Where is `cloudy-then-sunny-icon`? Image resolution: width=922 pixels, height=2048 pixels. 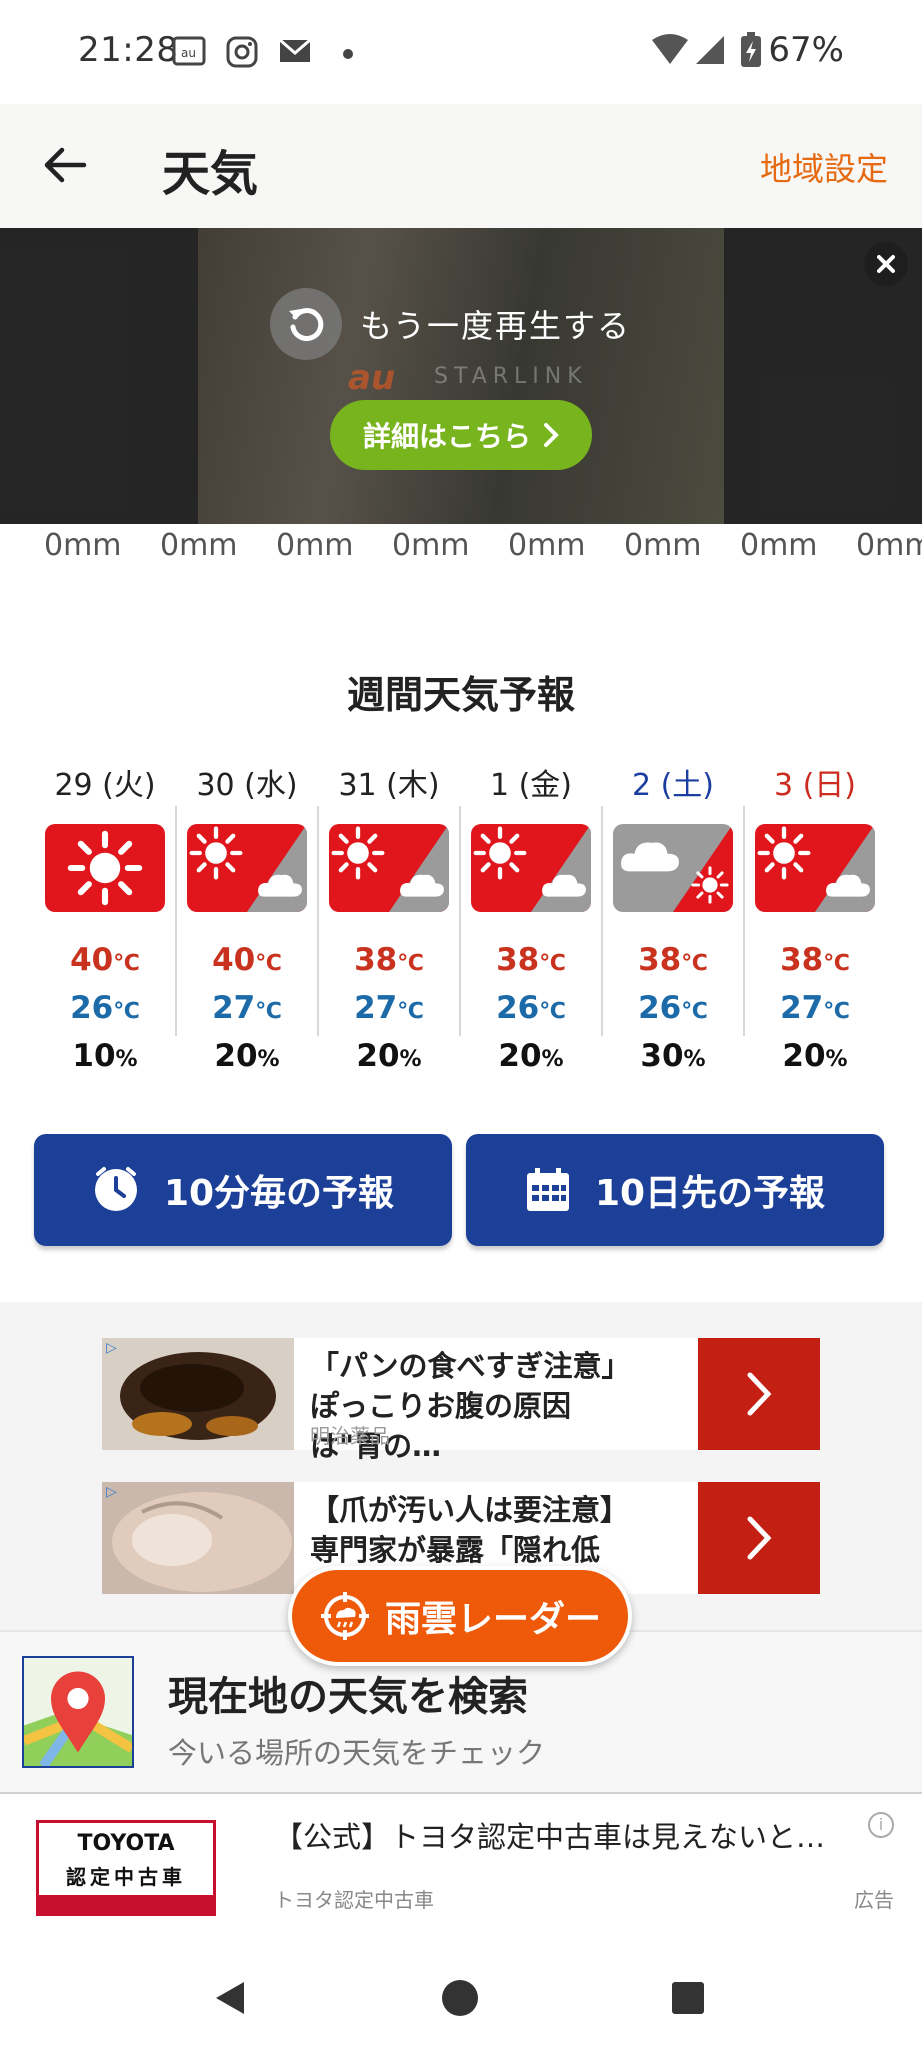
cloudy-then-sunny-icon is located at coordinates (673, 868).